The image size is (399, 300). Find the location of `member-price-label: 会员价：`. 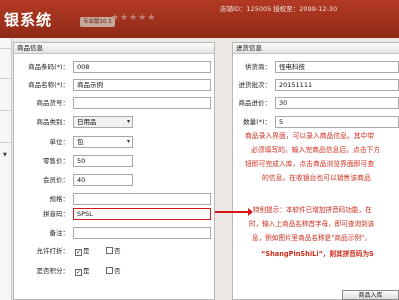

member-price-label: 会员价： is located at coordinates (56, 180).